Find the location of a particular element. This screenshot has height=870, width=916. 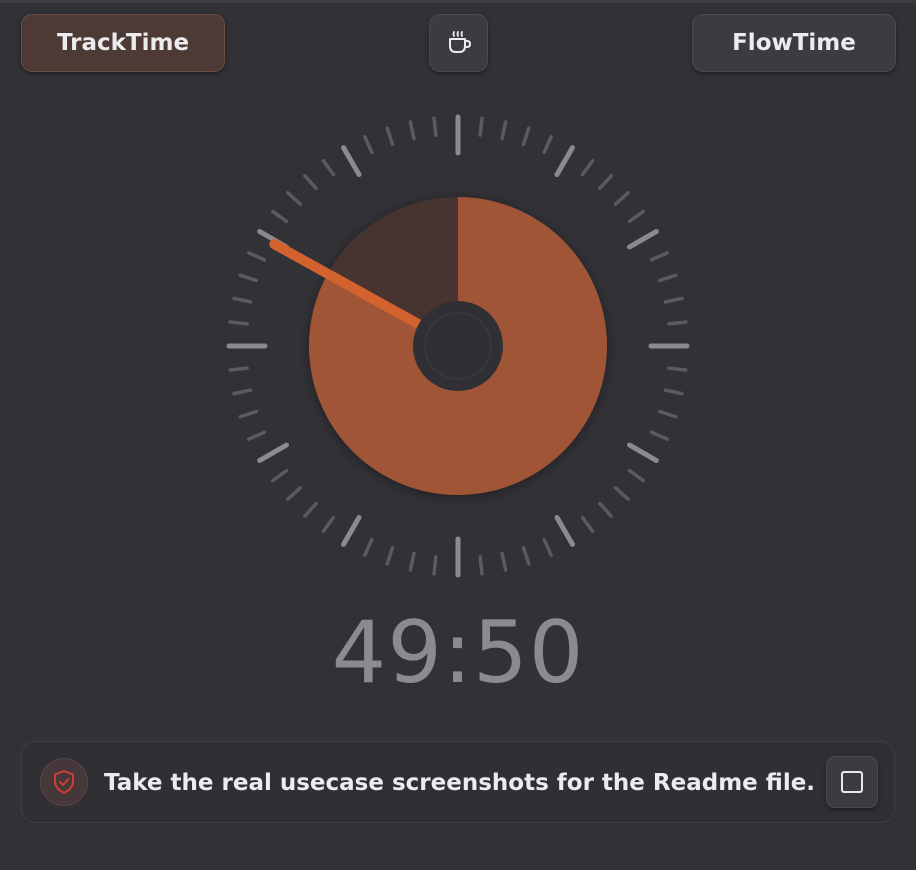

dial-hub is located at coordinates (458, 346).